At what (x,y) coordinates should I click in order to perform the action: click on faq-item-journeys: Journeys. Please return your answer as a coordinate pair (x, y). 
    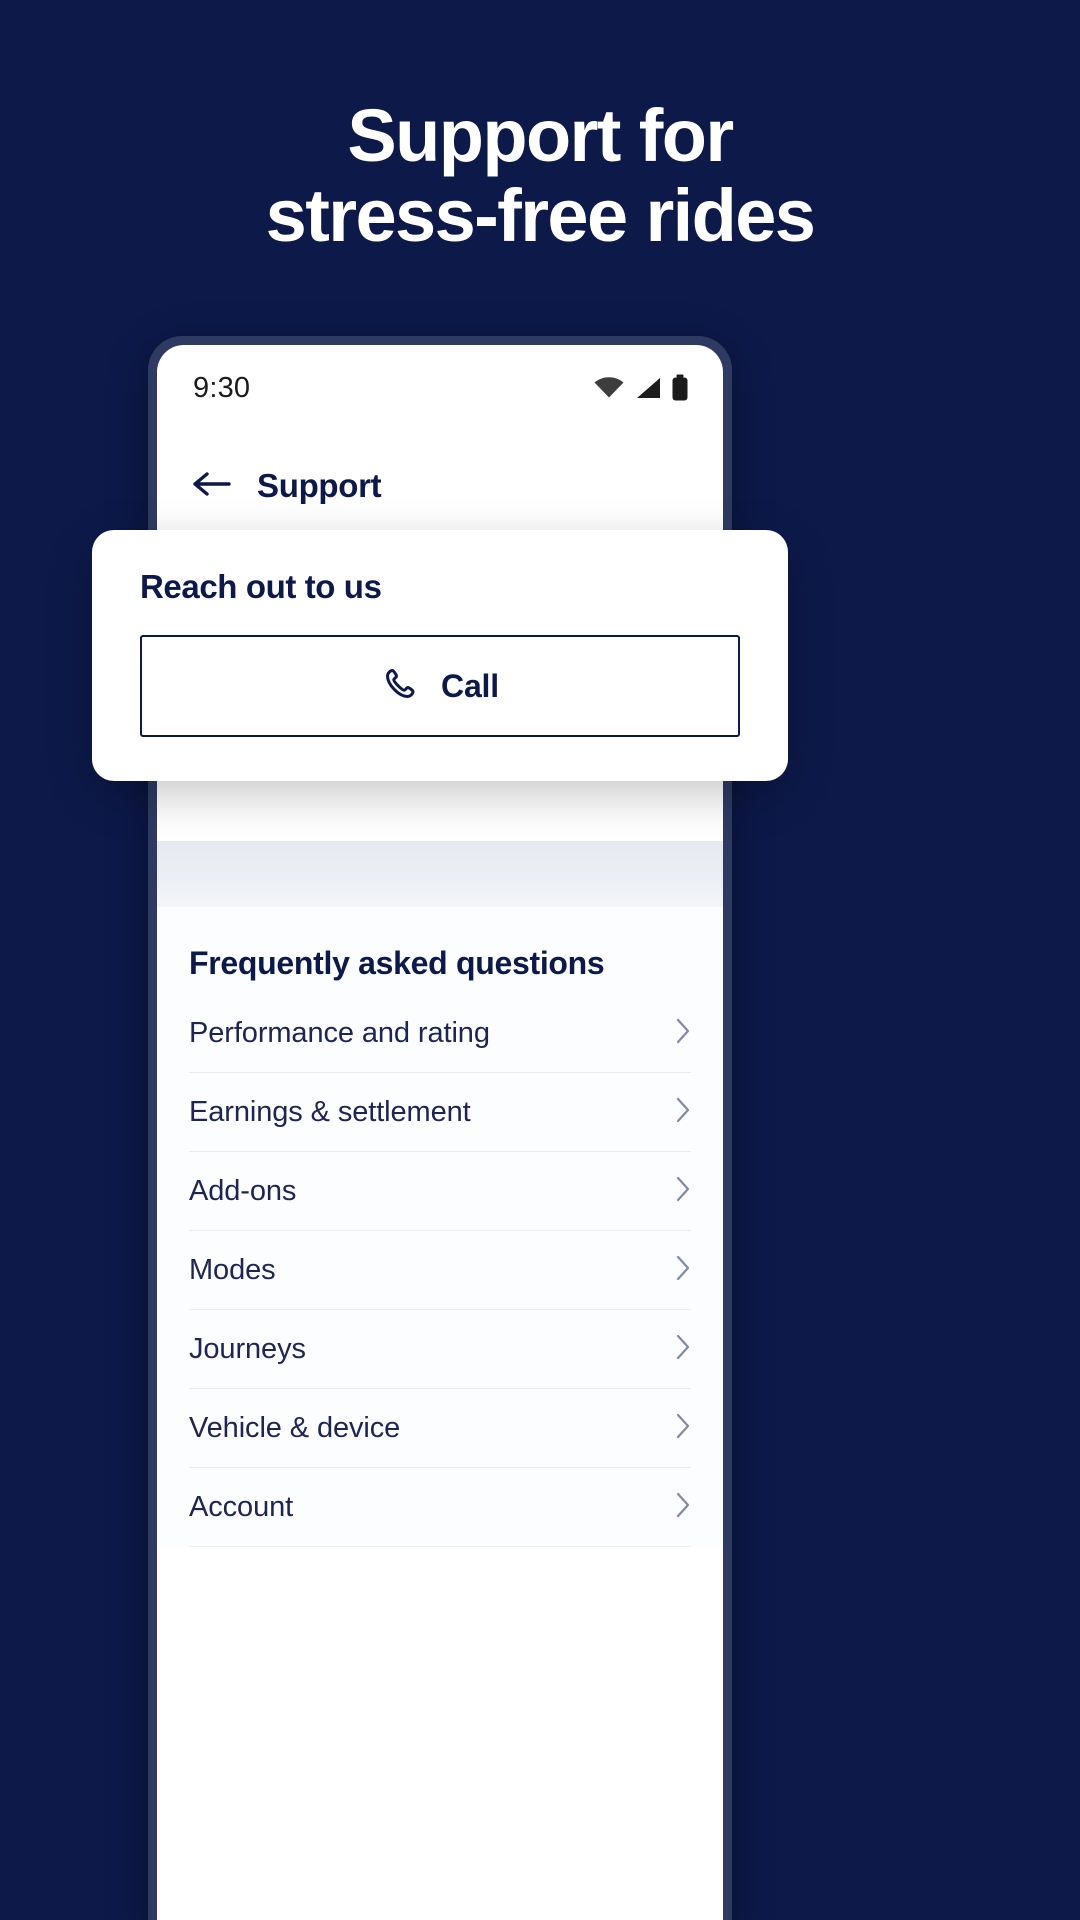
    Looking at the image, I should click on (440, 1349).